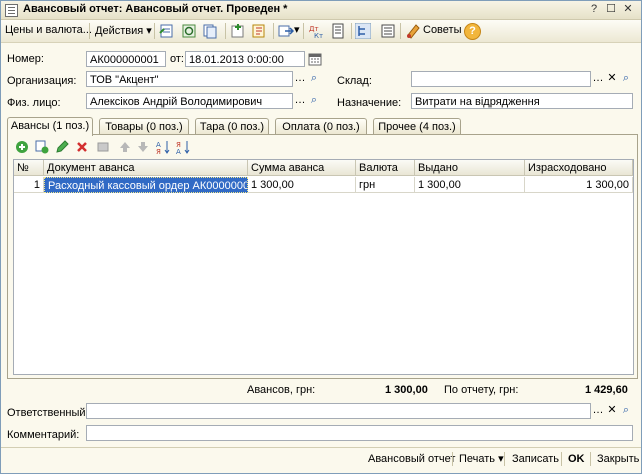 This screenshot has height=474, width=642. What do you see at coordinates (321, 126) in the screenshot?
I see `tab-payment: Оплата (0 поз.)` at bounding box center [321, 126].